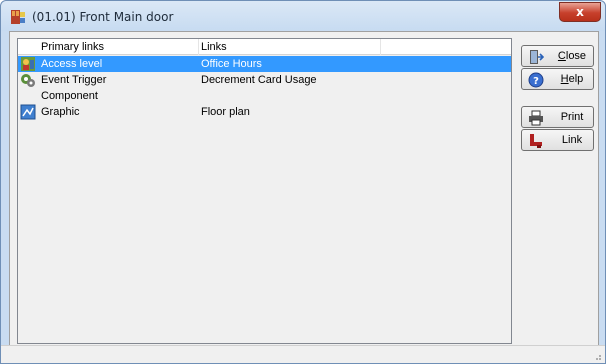 The width and height of the screenshot is (606, 364). I want to click on row-link: Decrement Card Usage, so click(259, 80).